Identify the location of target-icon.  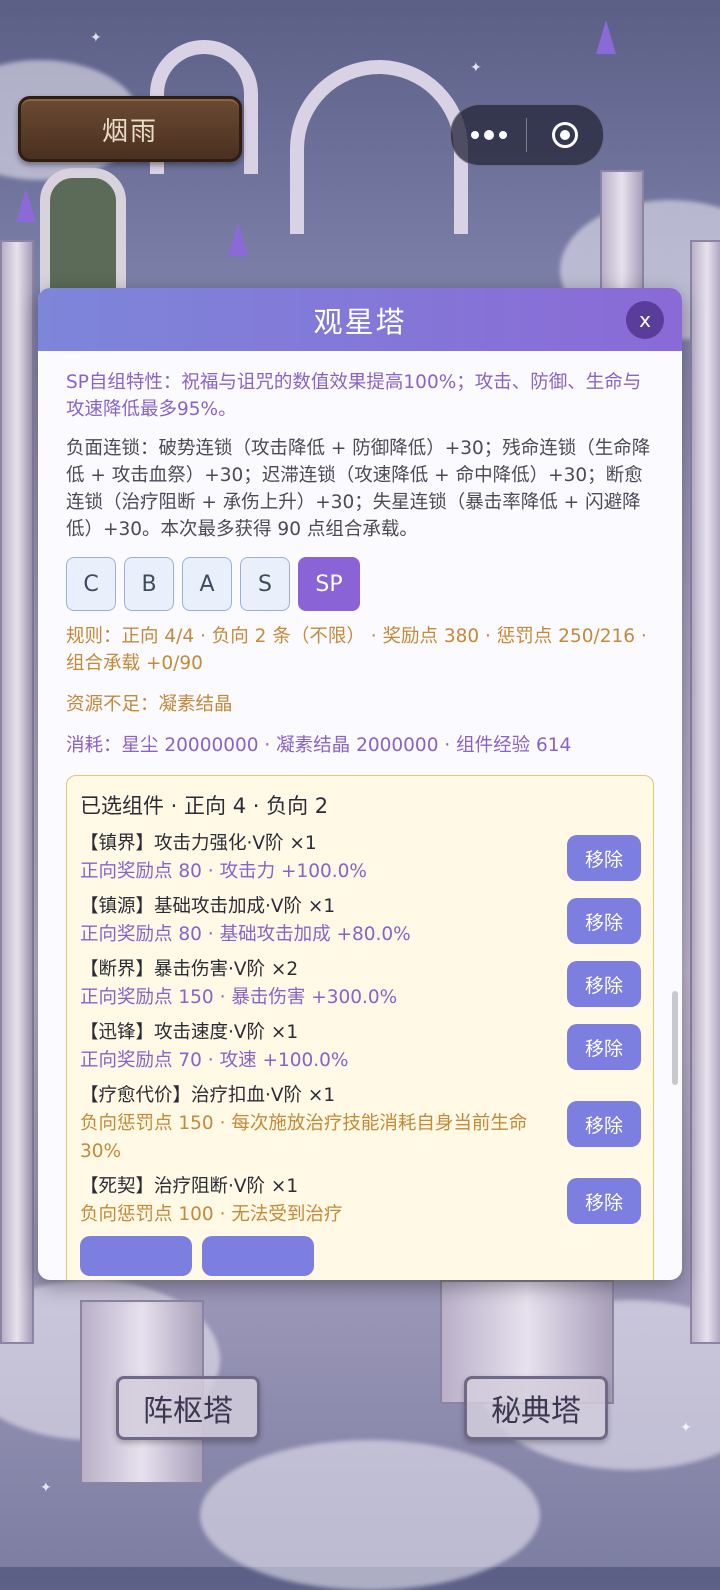
(564, 135).